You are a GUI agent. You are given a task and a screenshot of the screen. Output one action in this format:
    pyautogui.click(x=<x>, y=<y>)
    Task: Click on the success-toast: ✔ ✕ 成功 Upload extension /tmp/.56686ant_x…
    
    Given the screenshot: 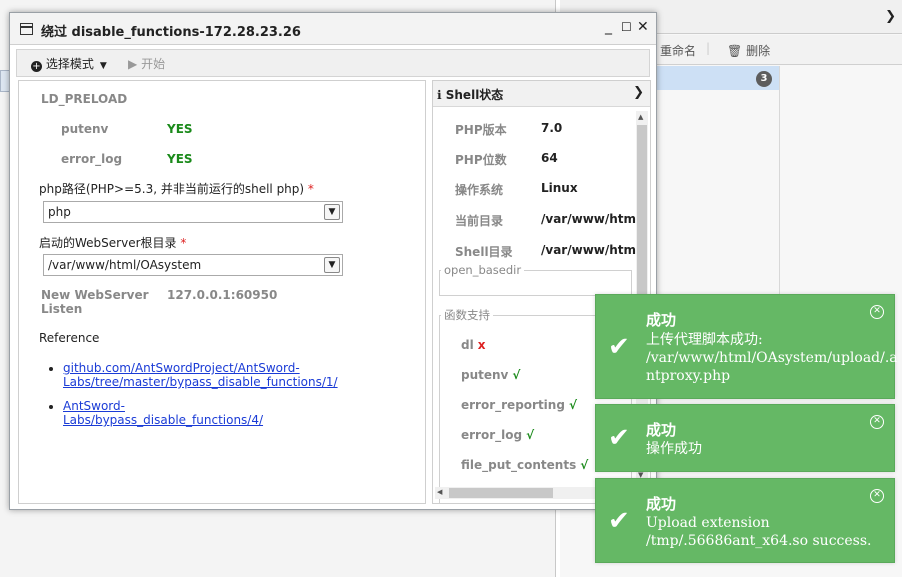 What is the action you would take?
    pyautogui.click(x=745, y=520)
    